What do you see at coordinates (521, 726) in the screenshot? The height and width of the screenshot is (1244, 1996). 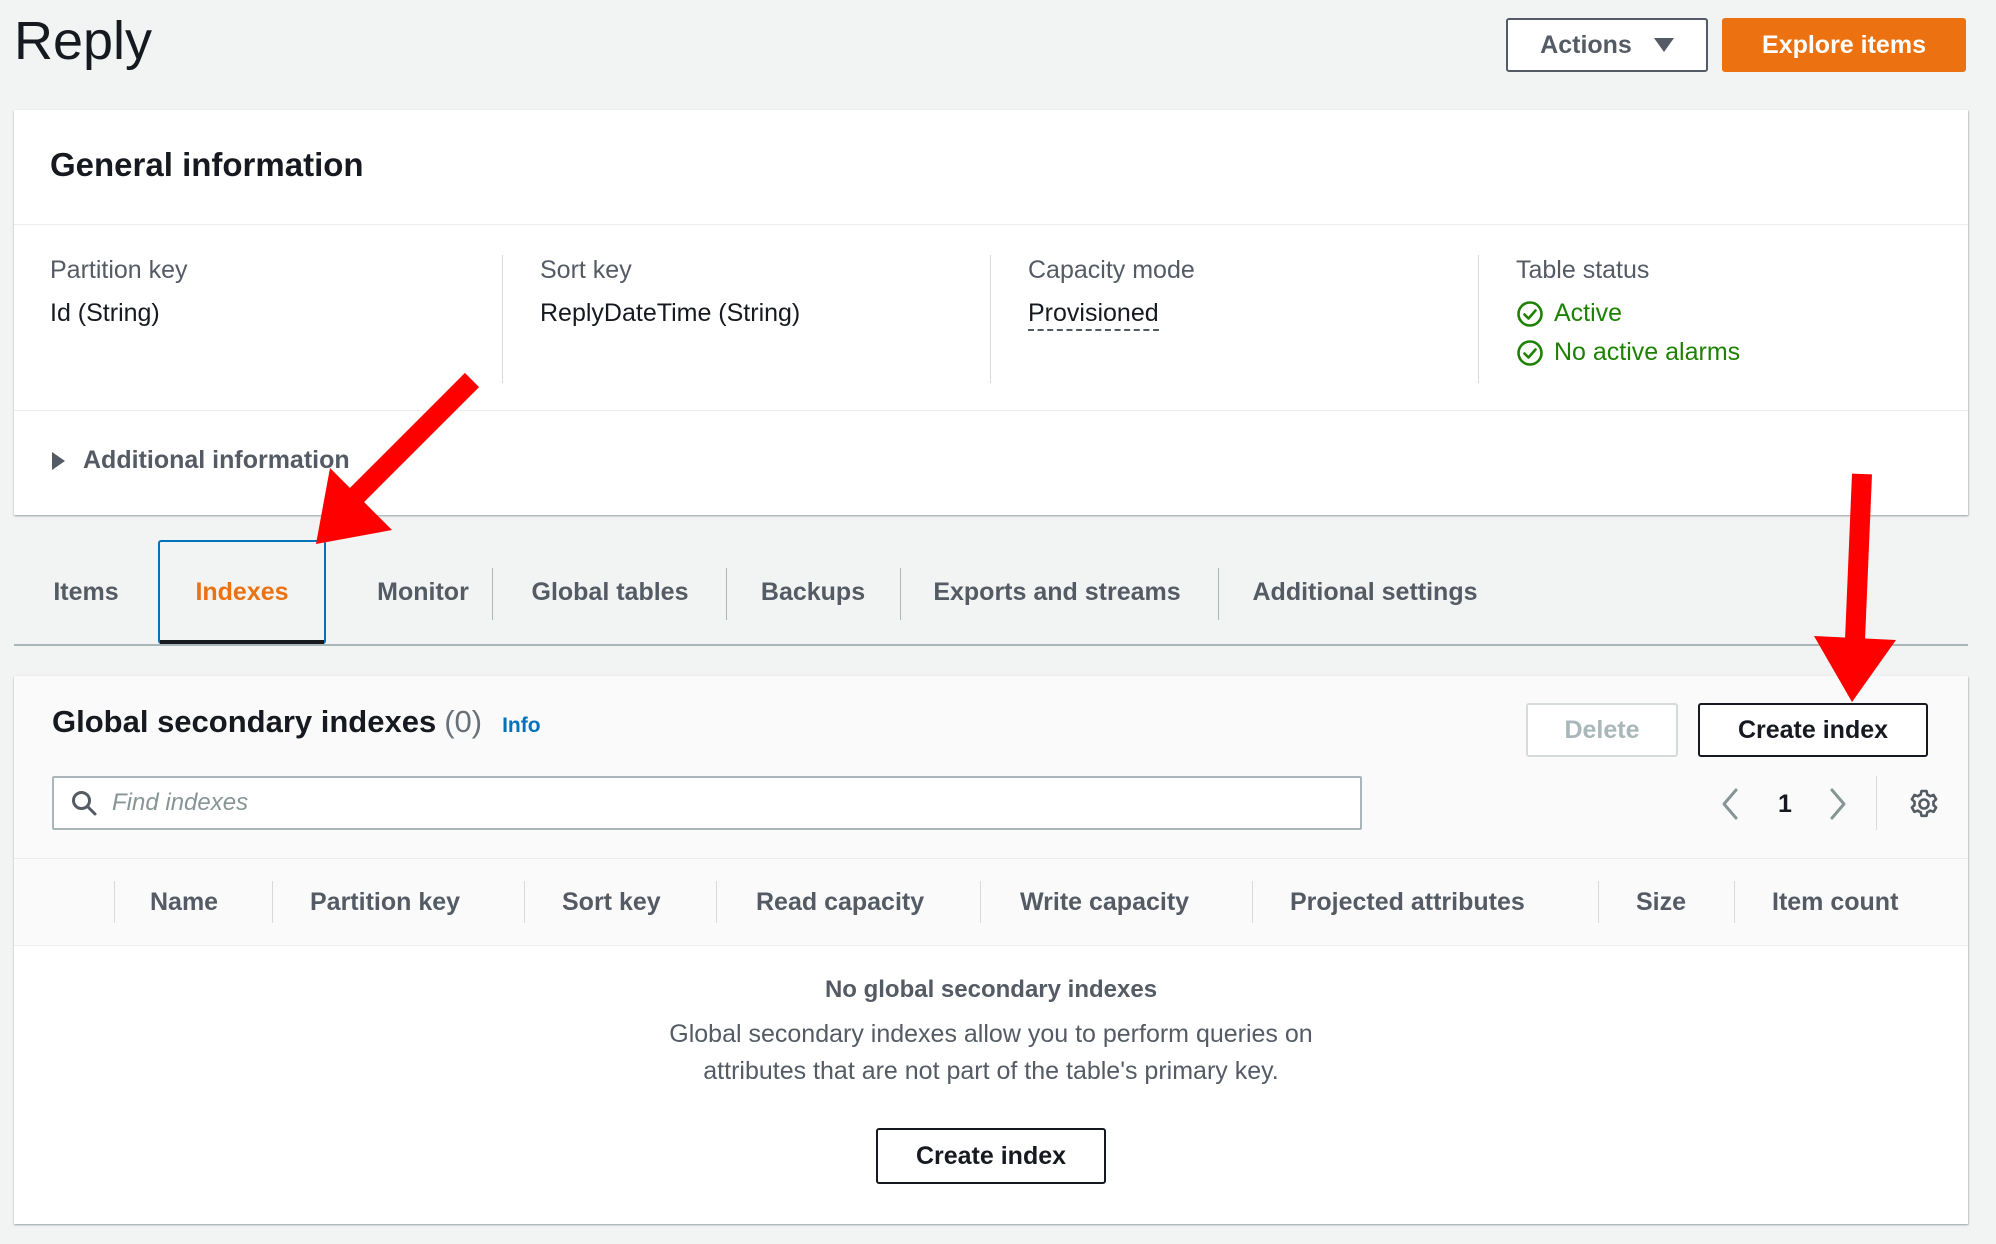 I see `info-link: Info` at bounding box center [521, 726].